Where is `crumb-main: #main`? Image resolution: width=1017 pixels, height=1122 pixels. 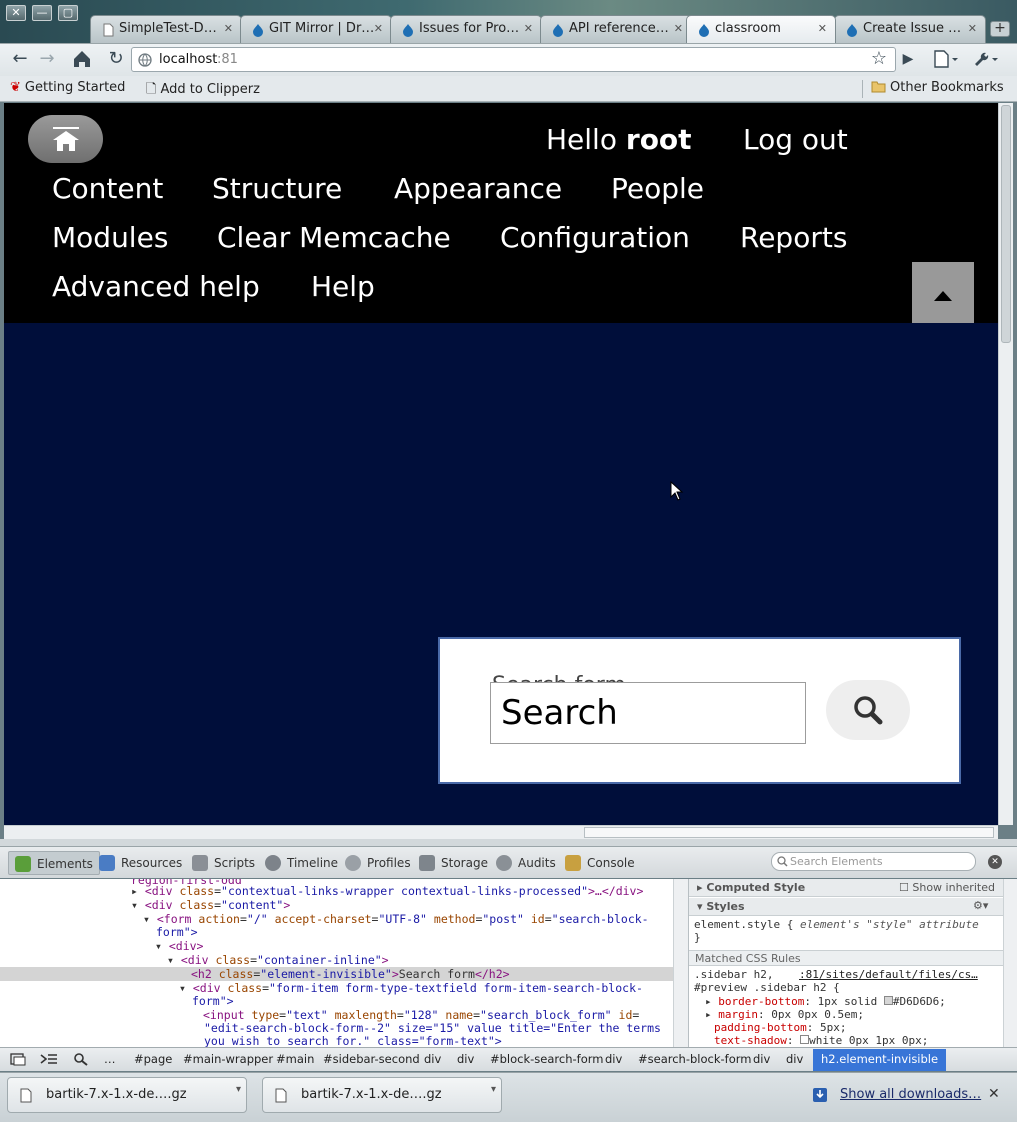
crumb-main: #main is located at coordinates (295, 1060).